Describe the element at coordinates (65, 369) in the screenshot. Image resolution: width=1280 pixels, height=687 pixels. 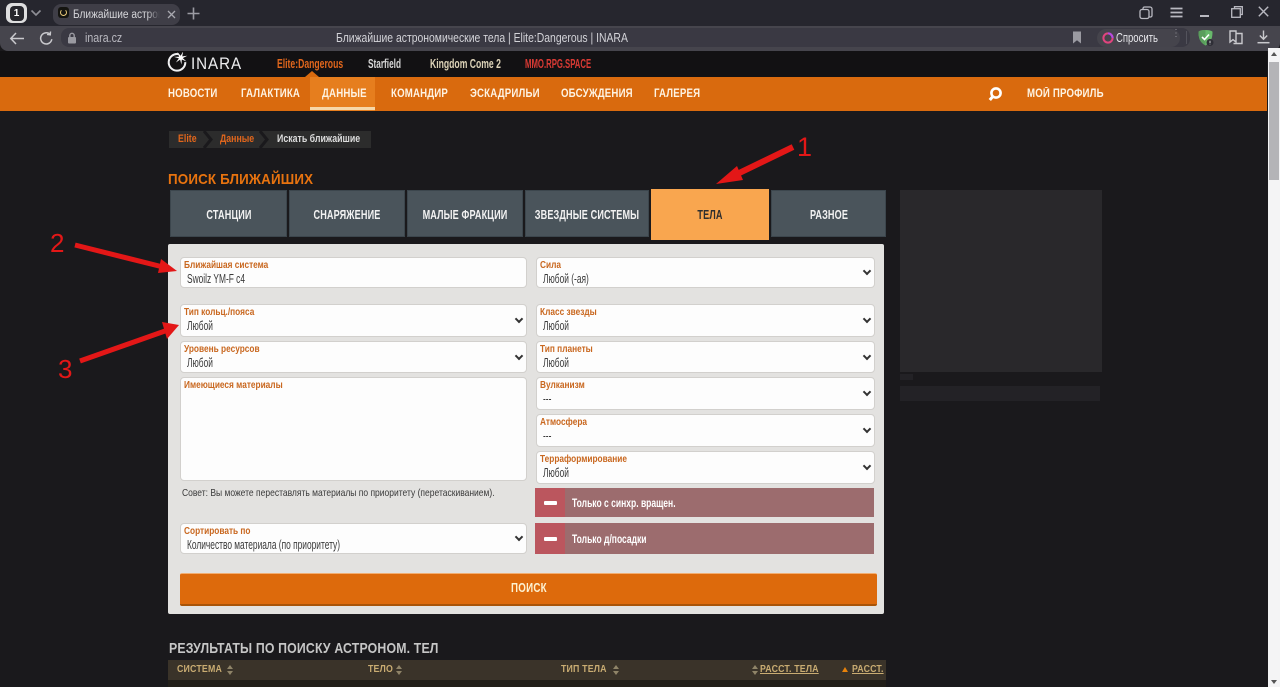
I see `svg-text: 3` at that location.